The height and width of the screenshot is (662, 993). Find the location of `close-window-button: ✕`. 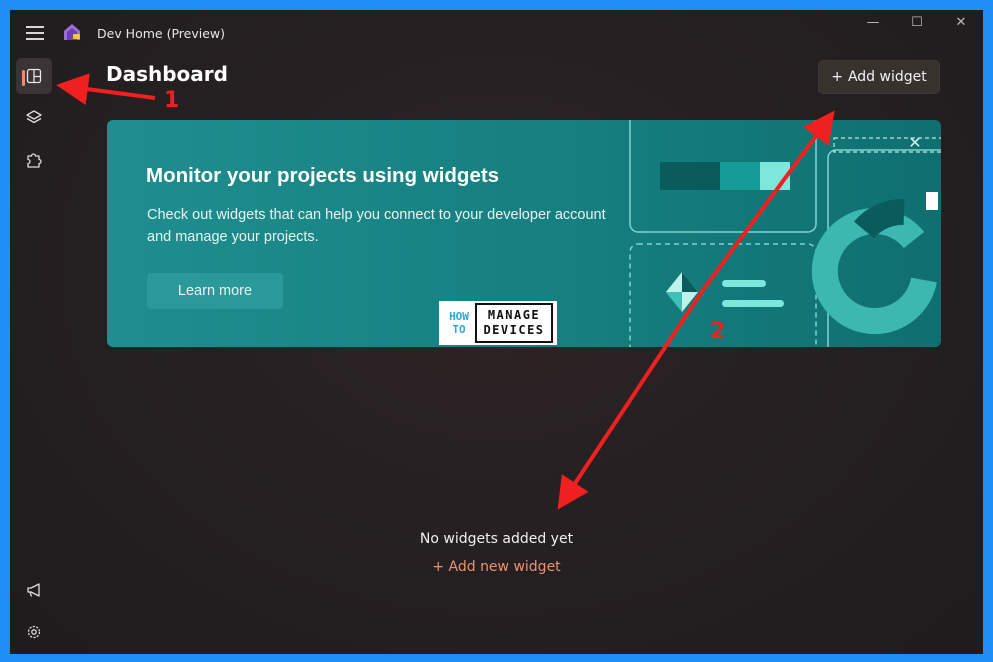

close-window-button: ✕ is located at coordinates (961, 23).